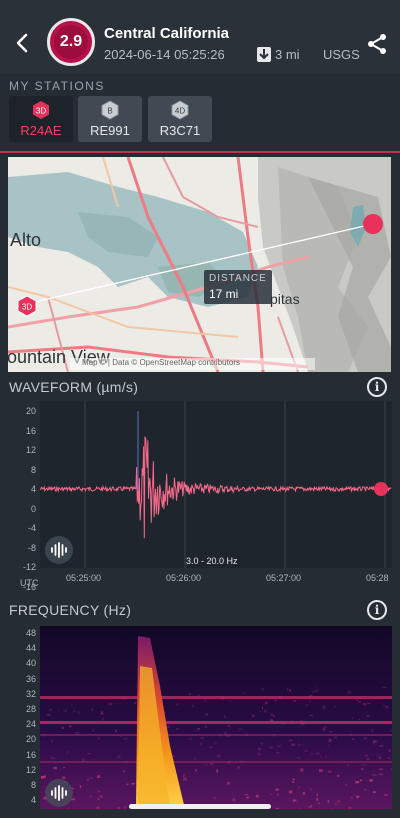  What do you see at coordinates (23, 43) in the screenshot?
I see `back-chevron-icon` at bounding box center [23, 43].